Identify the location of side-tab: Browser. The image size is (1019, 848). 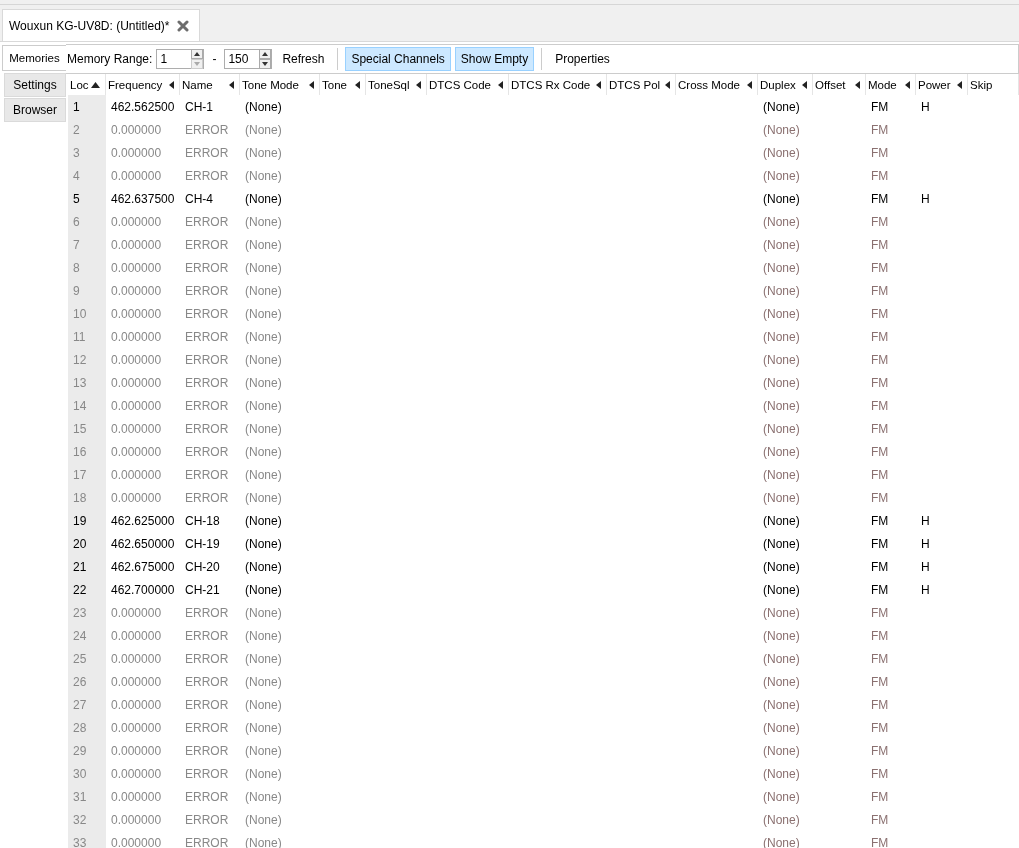
(35, 110).